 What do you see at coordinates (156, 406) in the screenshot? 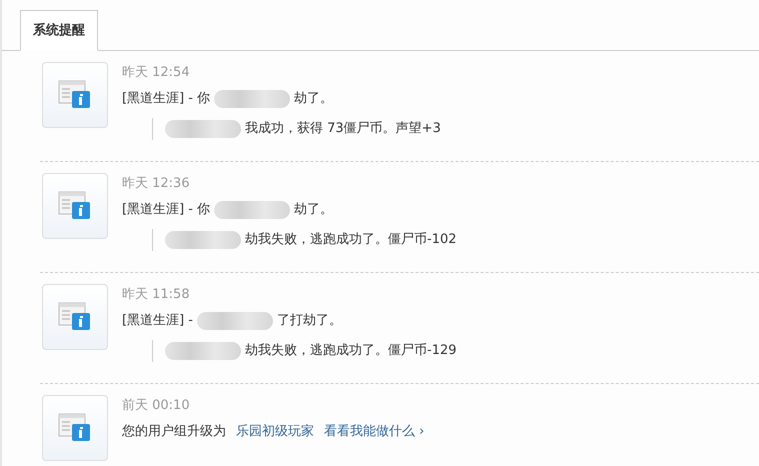
I see `notice-time: 前天 00:10` at bounding box center [156, 406].